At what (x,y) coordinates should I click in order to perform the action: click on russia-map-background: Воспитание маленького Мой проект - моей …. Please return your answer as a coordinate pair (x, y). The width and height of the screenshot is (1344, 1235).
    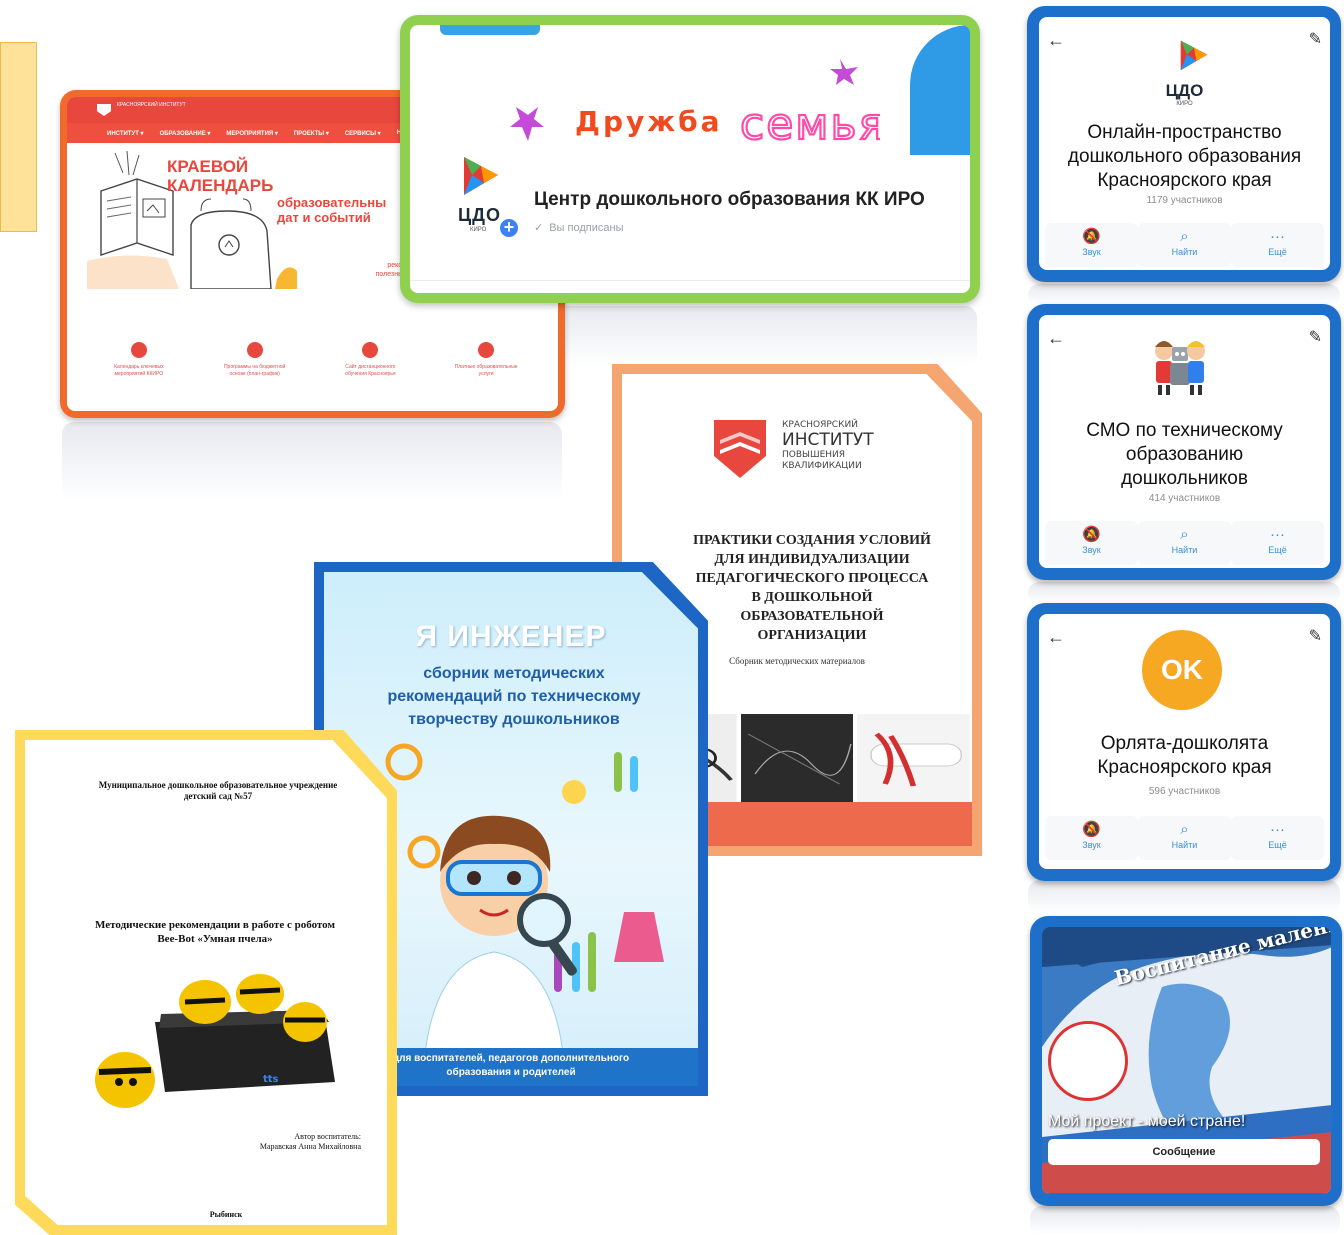
    Looking at the image, I should click on (1186, 1060).